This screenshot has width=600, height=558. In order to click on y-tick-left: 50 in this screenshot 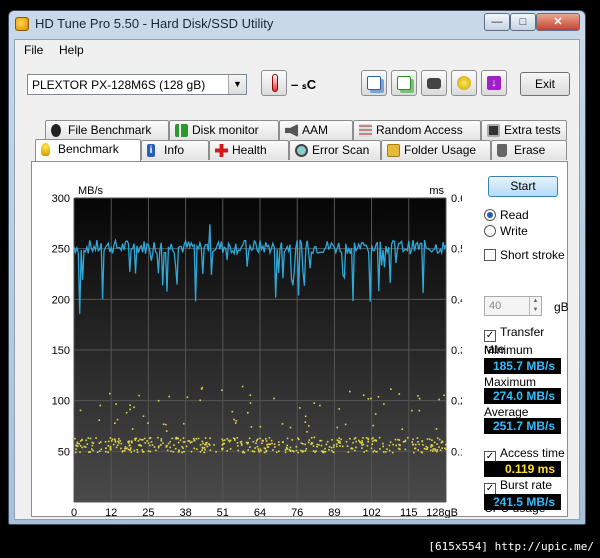, I will do `click(64, 452)`.